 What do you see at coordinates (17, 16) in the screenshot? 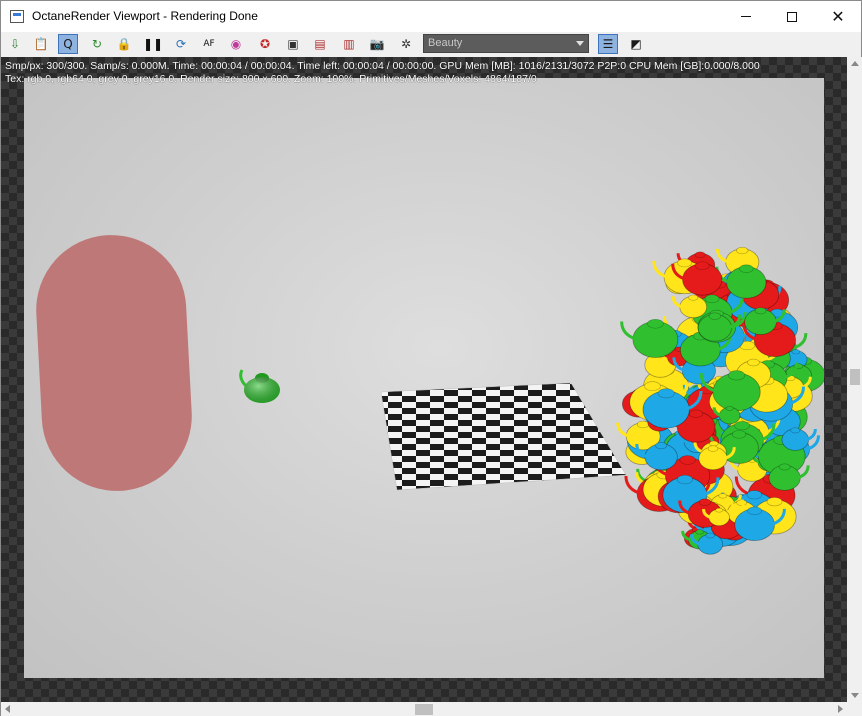
I see `app-window-icon` at bounding box center [17, 16].